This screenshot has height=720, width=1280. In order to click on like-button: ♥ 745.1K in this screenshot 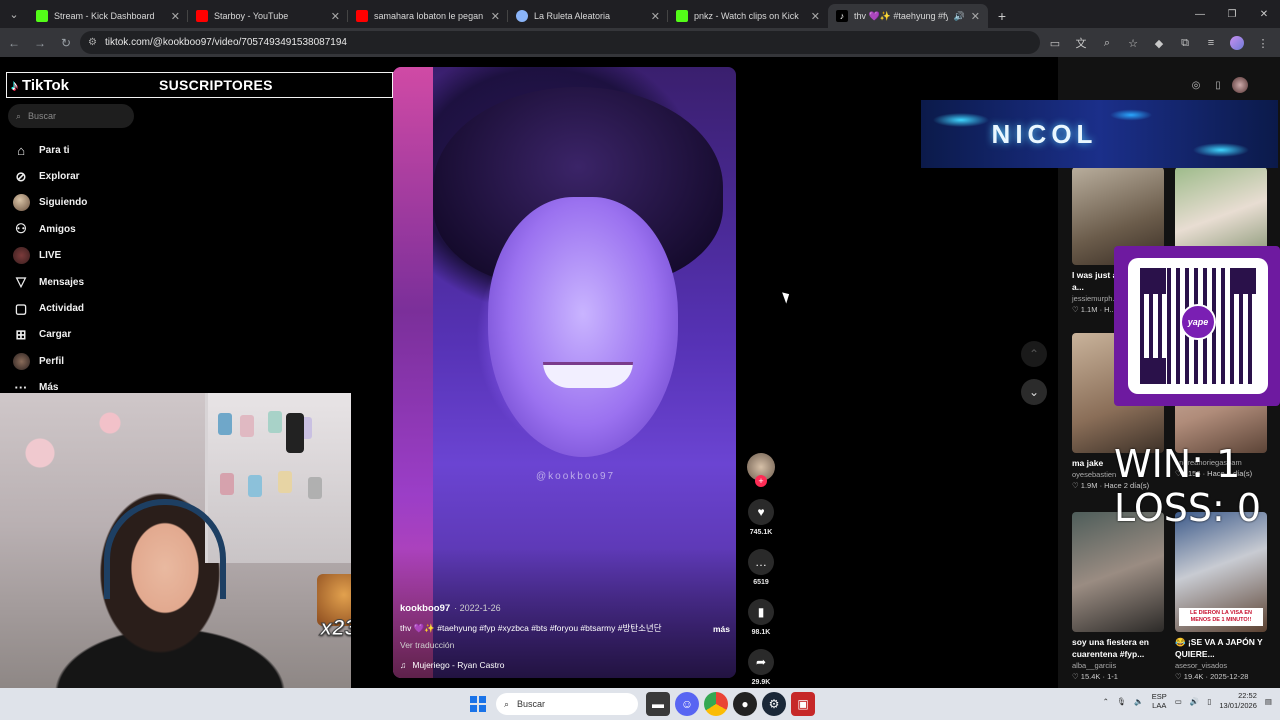, I will do `click(761, 517)`.